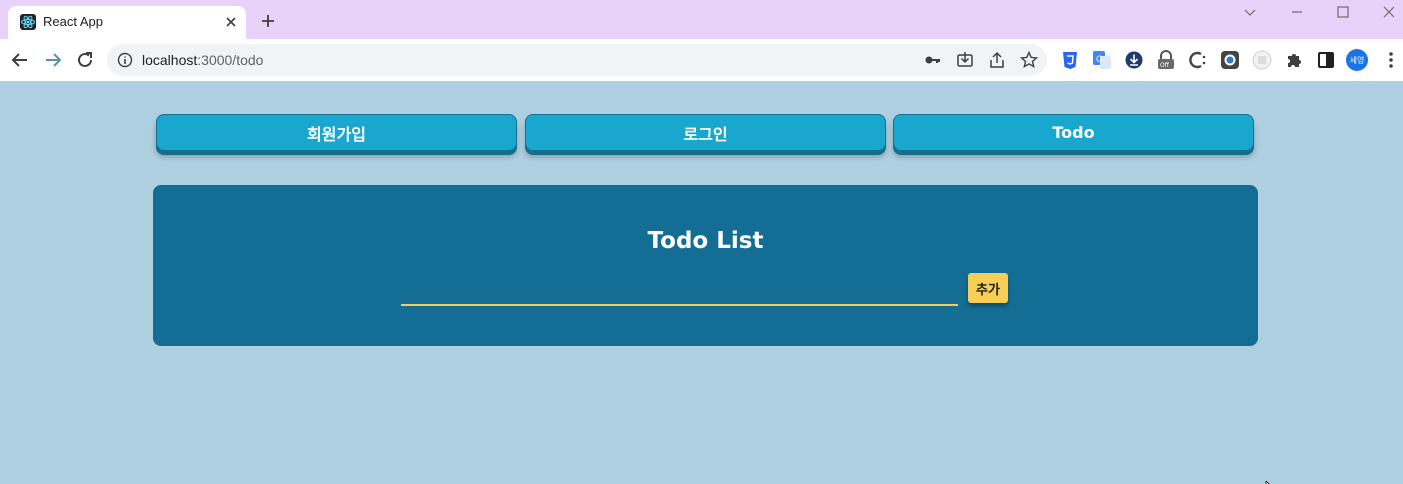  I want to click on avatar-initials: 세영, so click(1357, 60).